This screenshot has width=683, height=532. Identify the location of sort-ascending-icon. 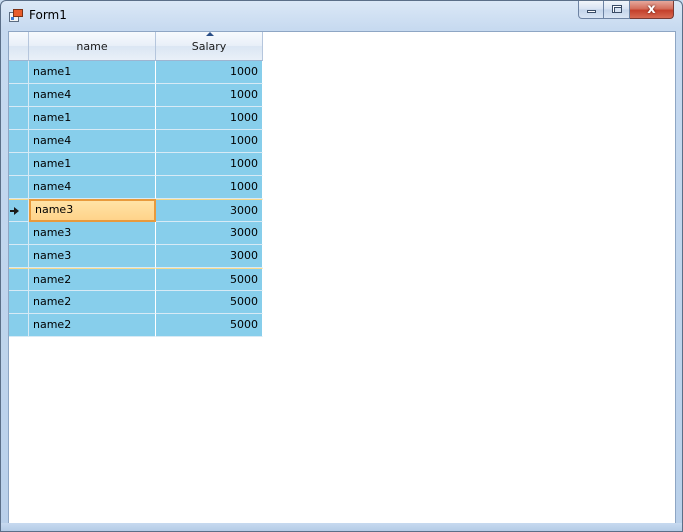
(210, 34).